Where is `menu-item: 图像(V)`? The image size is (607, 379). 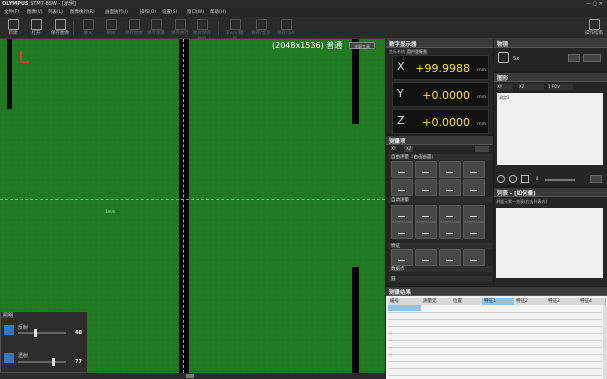
menu-item: 图像(V) is located at coordinates (35, 13).